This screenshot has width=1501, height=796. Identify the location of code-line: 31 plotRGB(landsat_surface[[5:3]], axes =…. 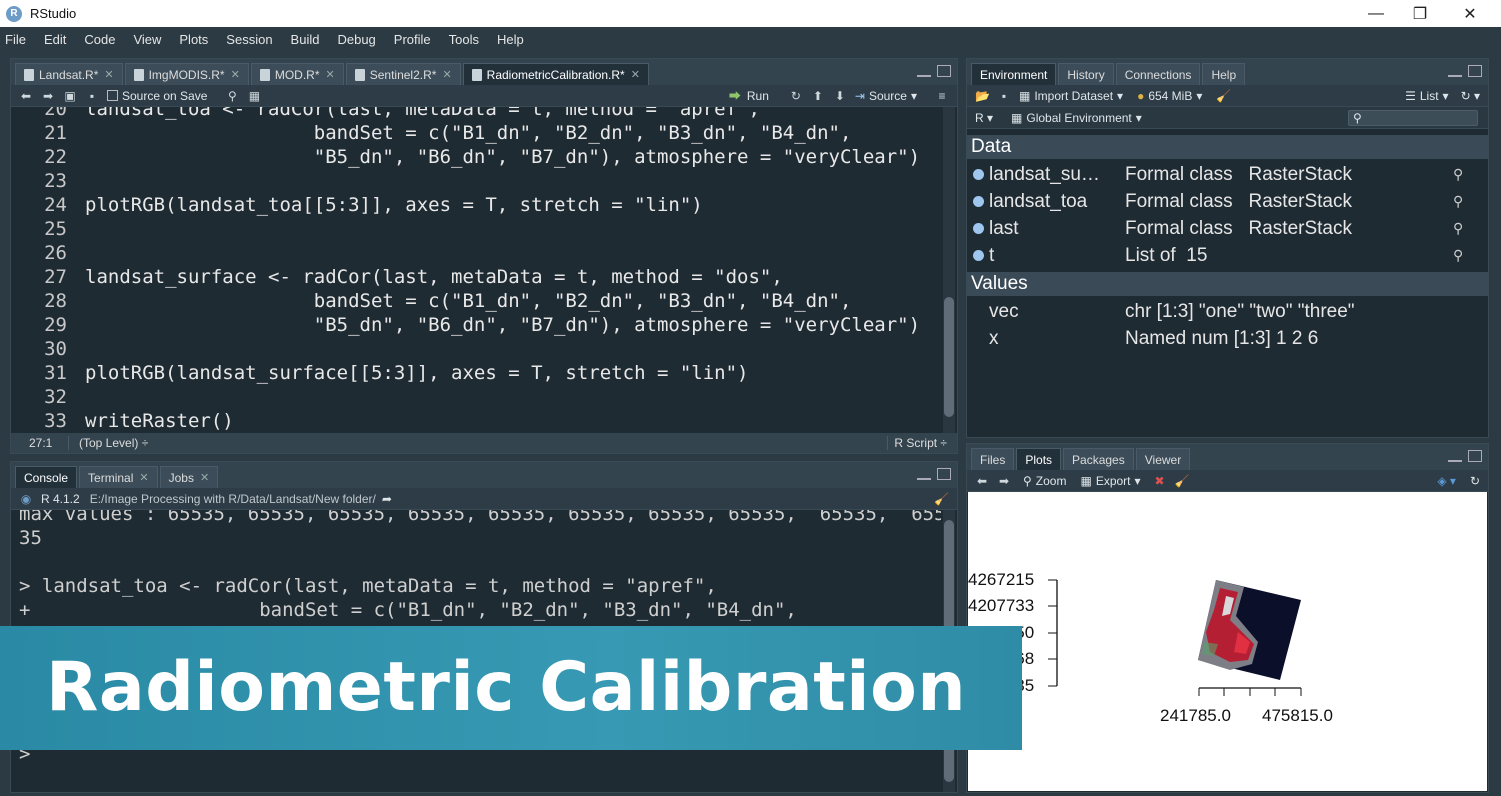
(476, 373).